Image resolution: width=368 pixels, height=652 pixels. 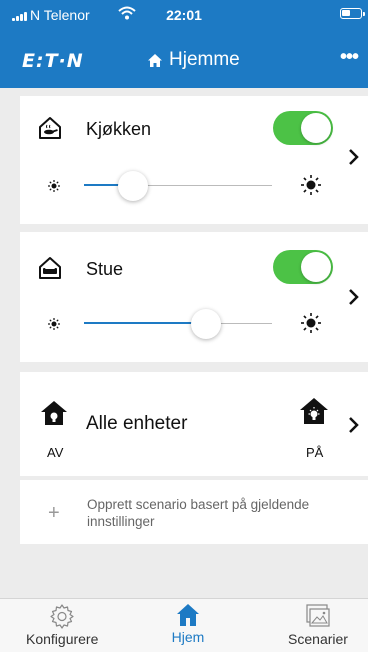 I want to click on tab-label: Konfigurere, so click(x=62, y=639).